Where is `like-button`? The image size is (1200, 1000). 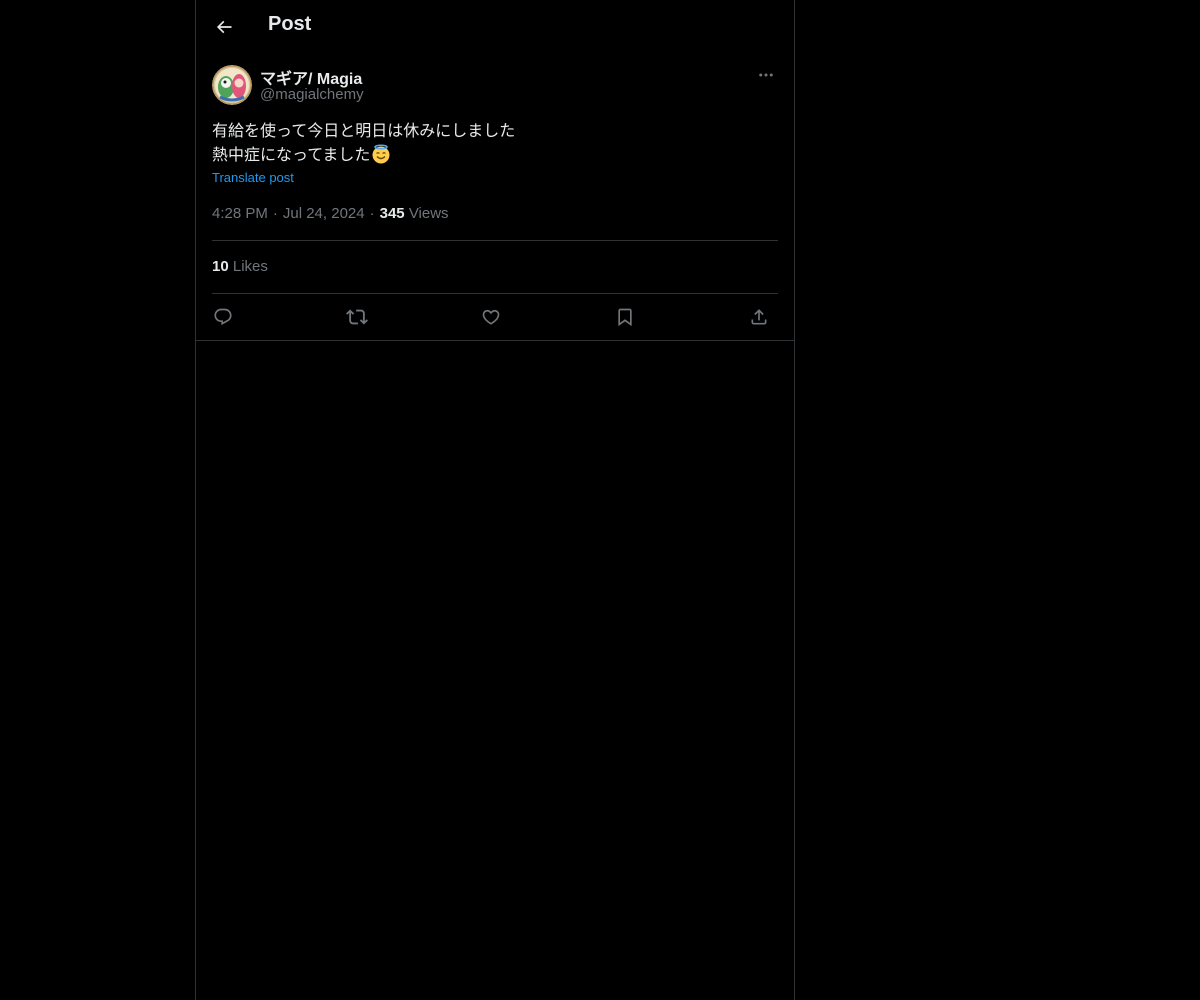 like-button is located at coordinates (491, 317).